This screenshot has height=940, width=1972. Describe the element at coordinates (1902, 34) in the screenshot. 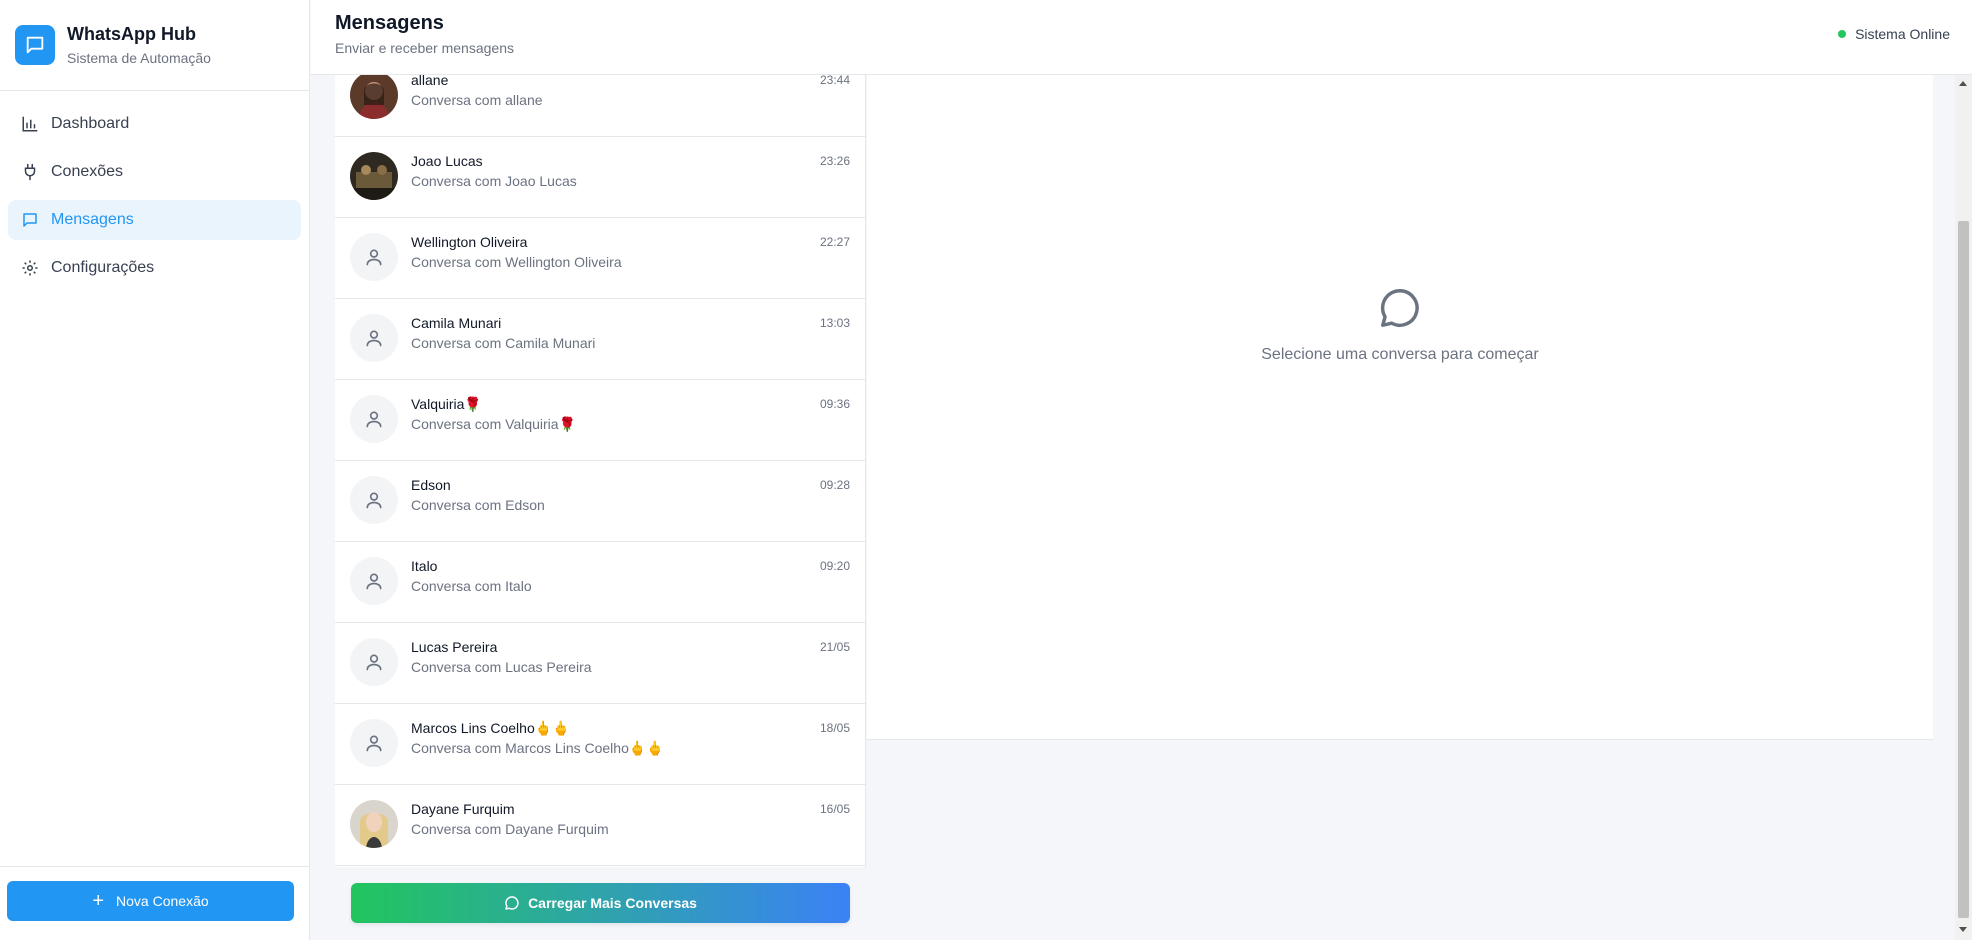

I see `status-text: Sistema Online` at that location.